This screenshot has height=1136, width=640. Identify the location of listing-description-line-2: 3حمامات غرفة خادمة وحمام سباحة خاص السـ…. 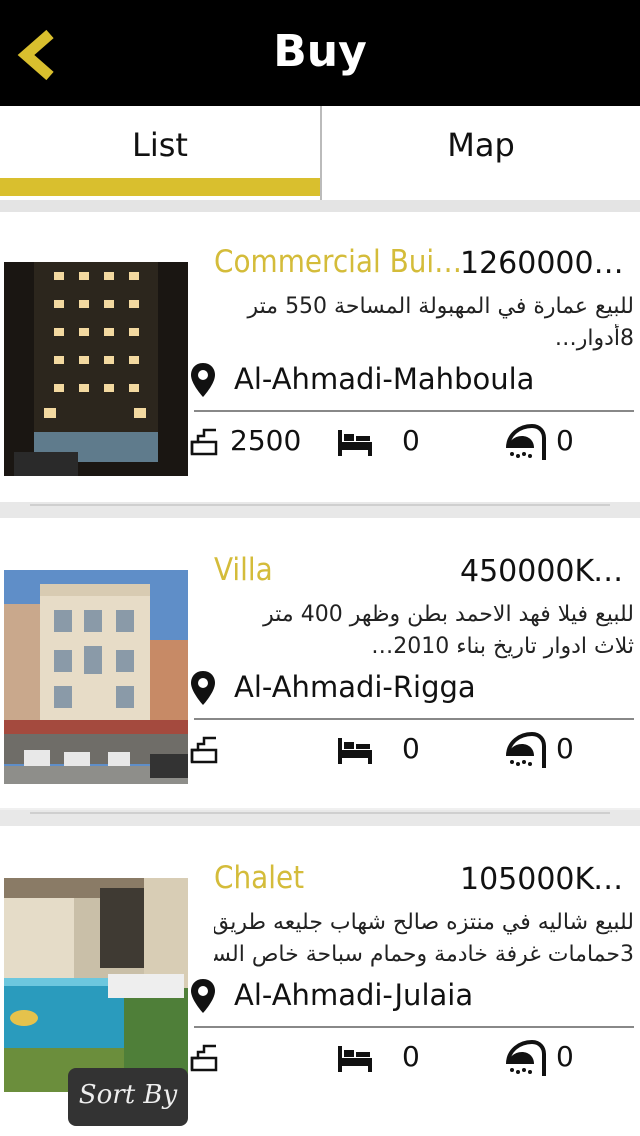
(424, 954).